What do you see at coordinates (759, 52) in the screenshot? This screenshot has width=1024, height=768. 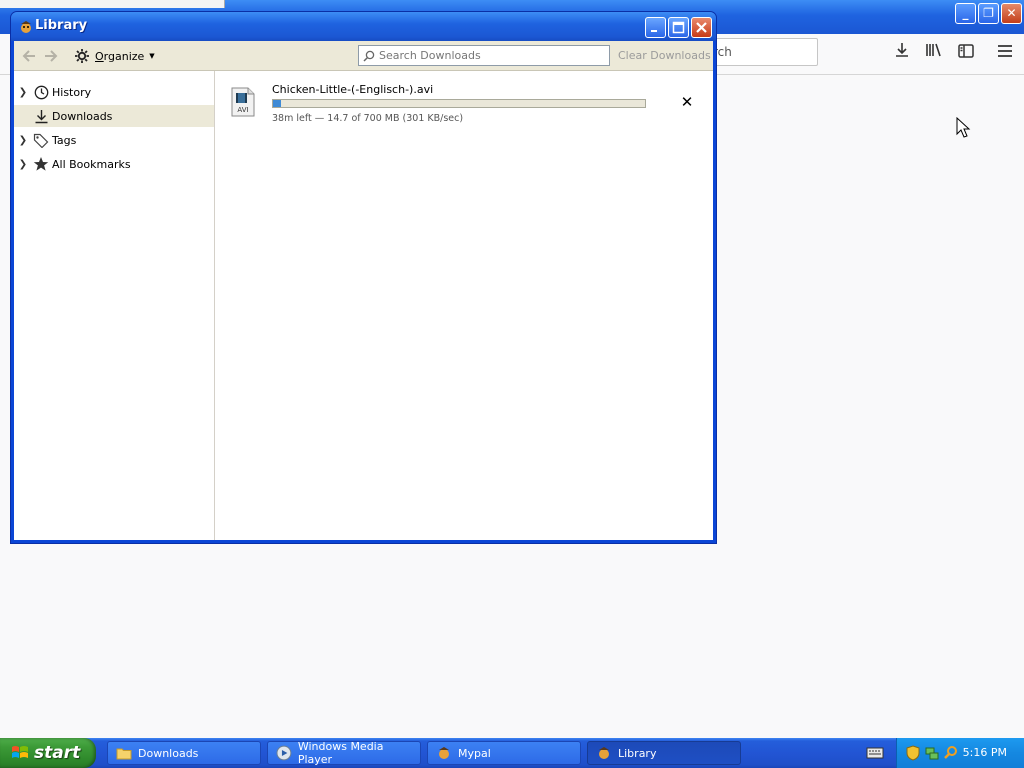 I see `browser-search-input: rch` at bounding box center [759, 52].